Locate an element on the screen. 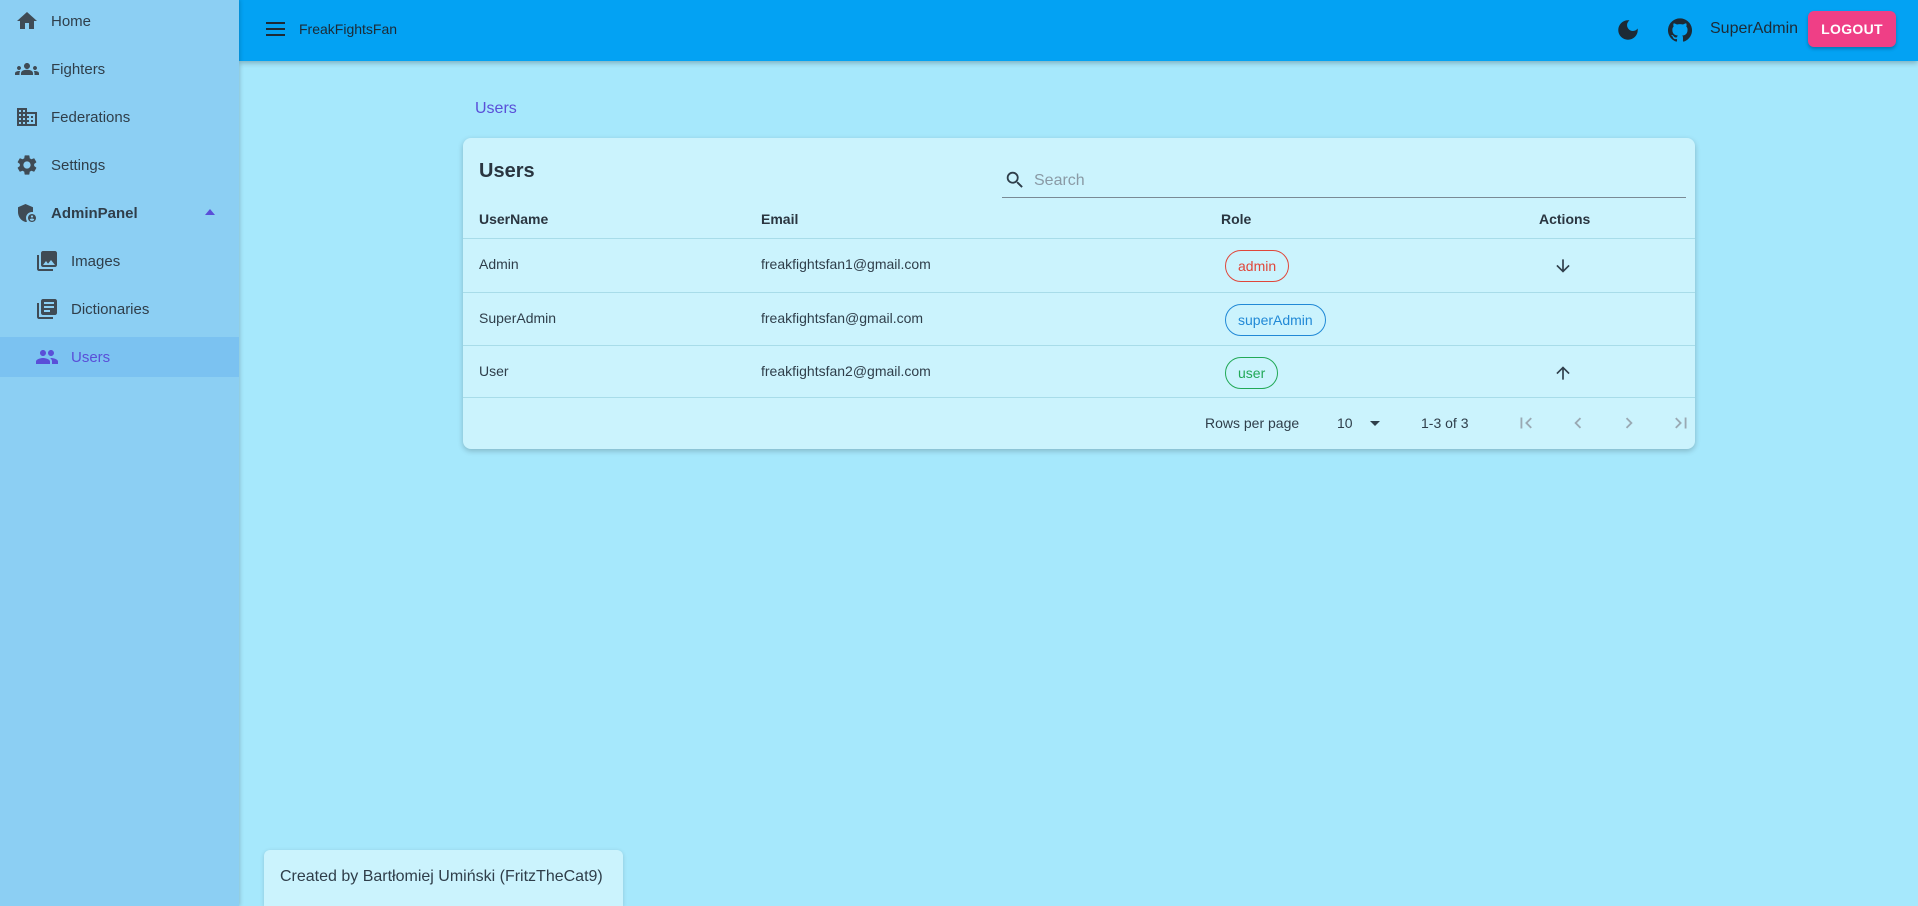 The image size is (1918, 906). search-field is located at coordinates (1344, 181).